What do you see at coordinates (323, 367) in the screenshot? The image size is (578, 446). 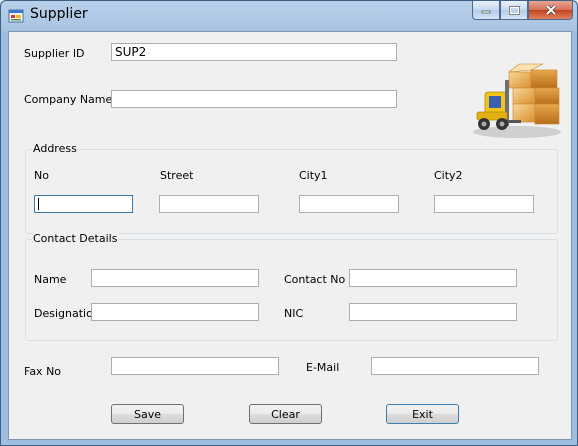 I see `email-label: E-Mail` at bounding box center [323, 367].